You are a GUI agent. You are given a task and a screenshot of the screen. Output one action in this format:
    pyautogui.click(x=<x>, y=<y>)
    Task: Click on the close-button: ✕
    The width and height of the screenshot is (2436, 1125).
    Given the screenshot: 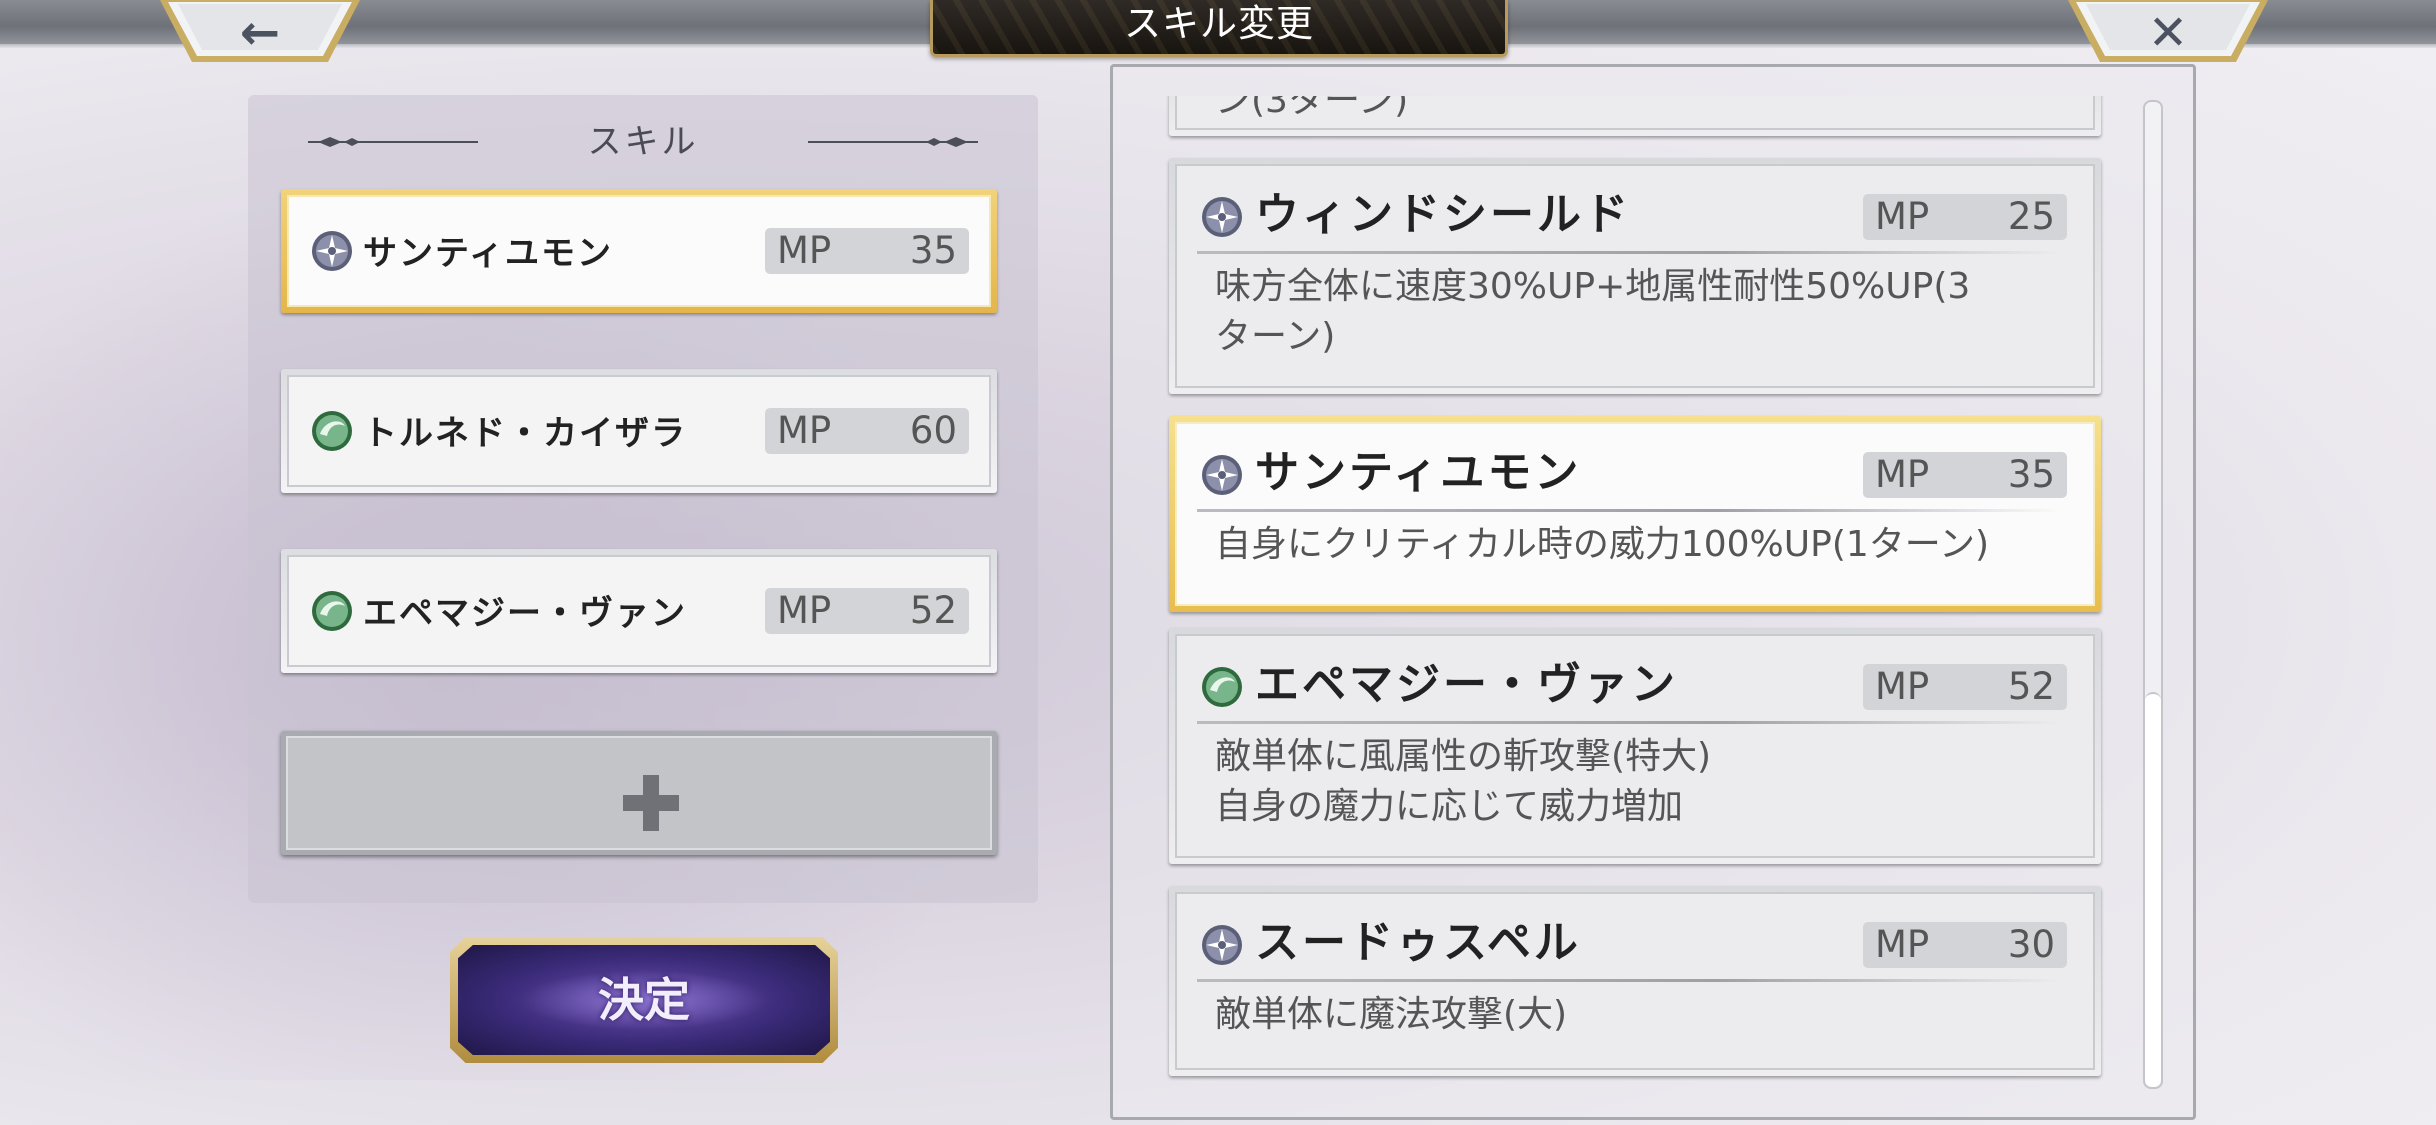 What is the action you would take?
    pyautogui.click(x=2168, y=35)
    